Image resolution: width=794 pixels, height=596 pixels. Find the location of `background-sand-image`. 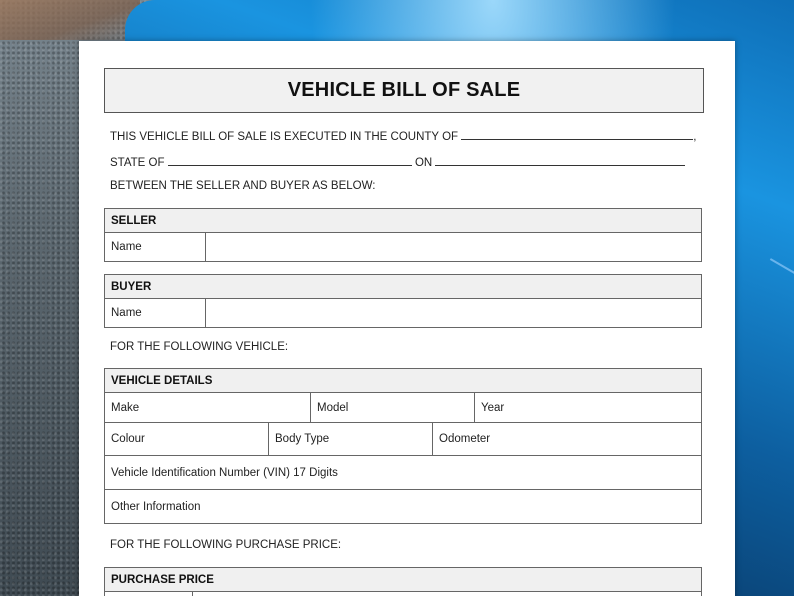

background-sand-image is located at coordinates (70, 20).